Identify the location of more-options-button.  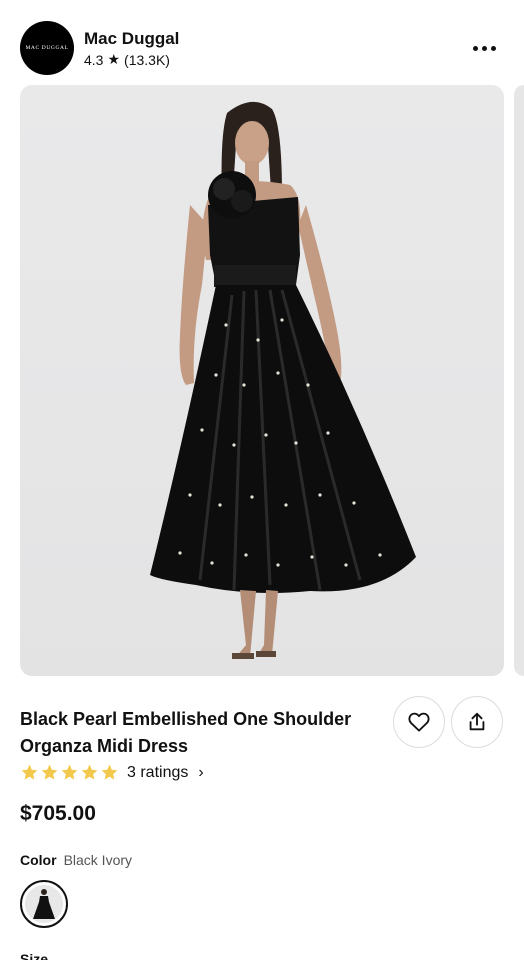
(484, 48).